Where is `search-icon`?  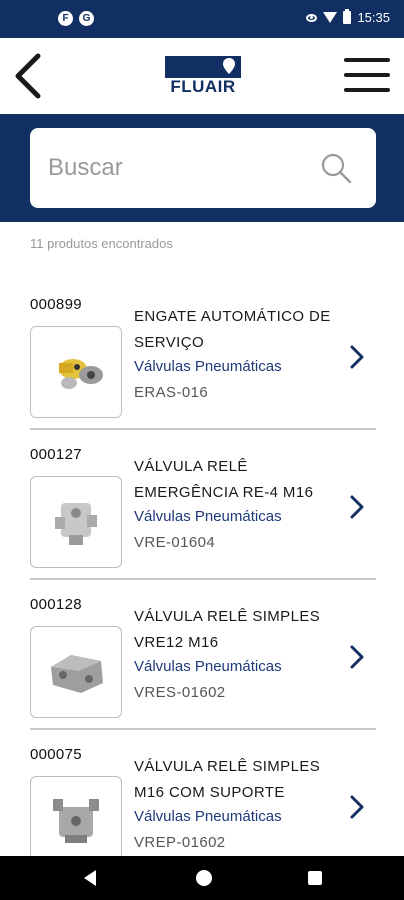
search-icon is located at coordinates (336, 168).